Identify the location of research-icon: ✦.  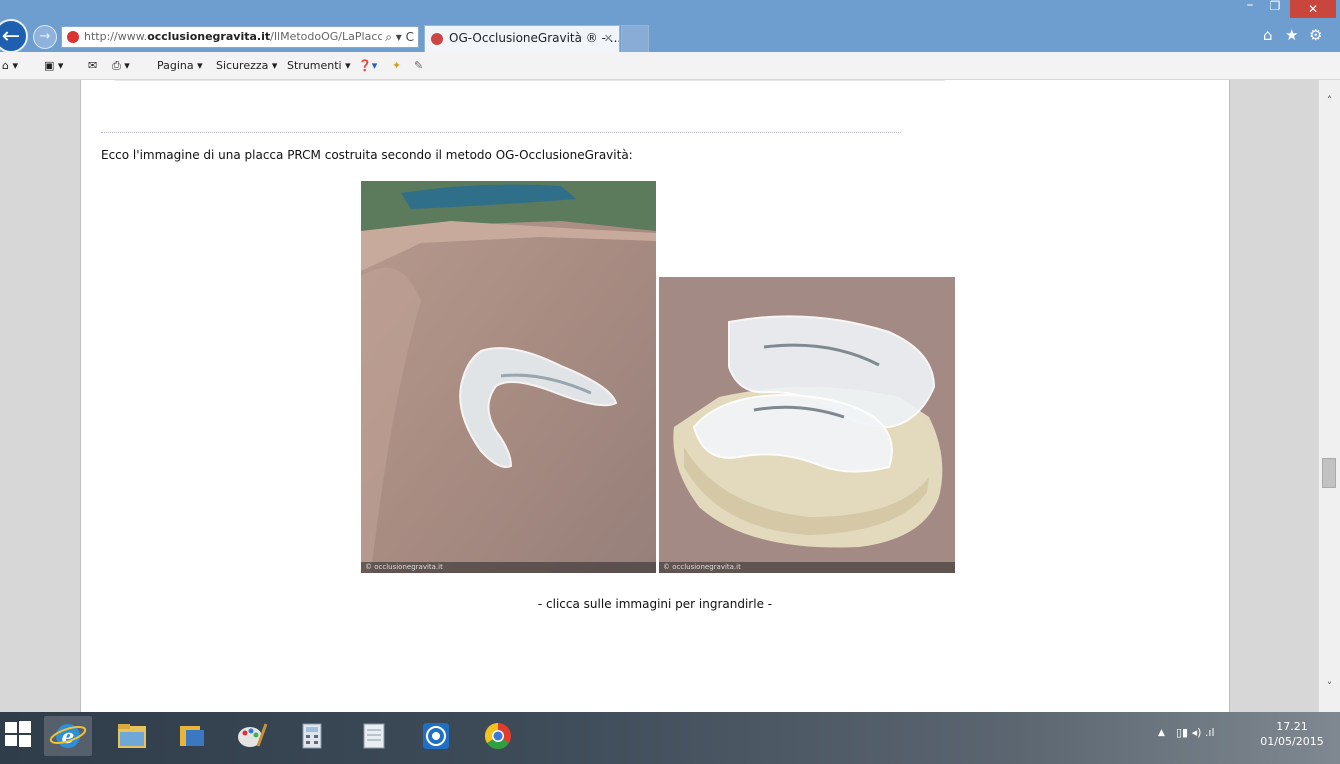
(396, 65).